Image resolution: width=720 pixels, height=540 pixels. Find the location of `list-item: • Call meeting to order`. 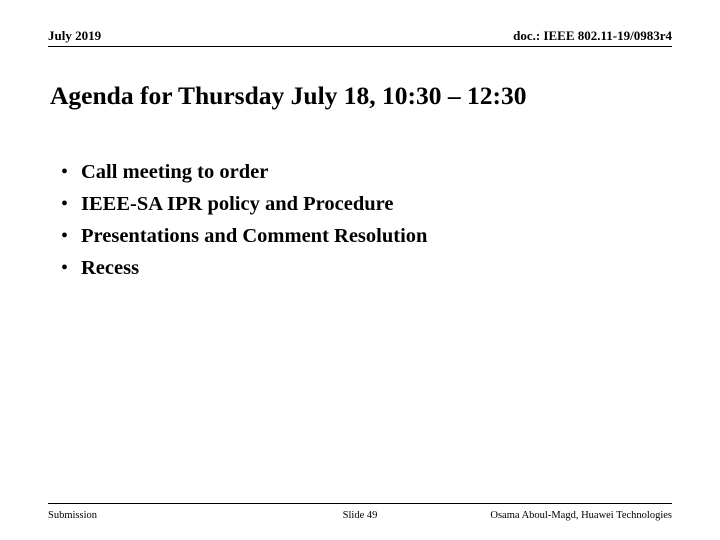

list-item: • Call meeting to order is located at coordinates (356, 172).